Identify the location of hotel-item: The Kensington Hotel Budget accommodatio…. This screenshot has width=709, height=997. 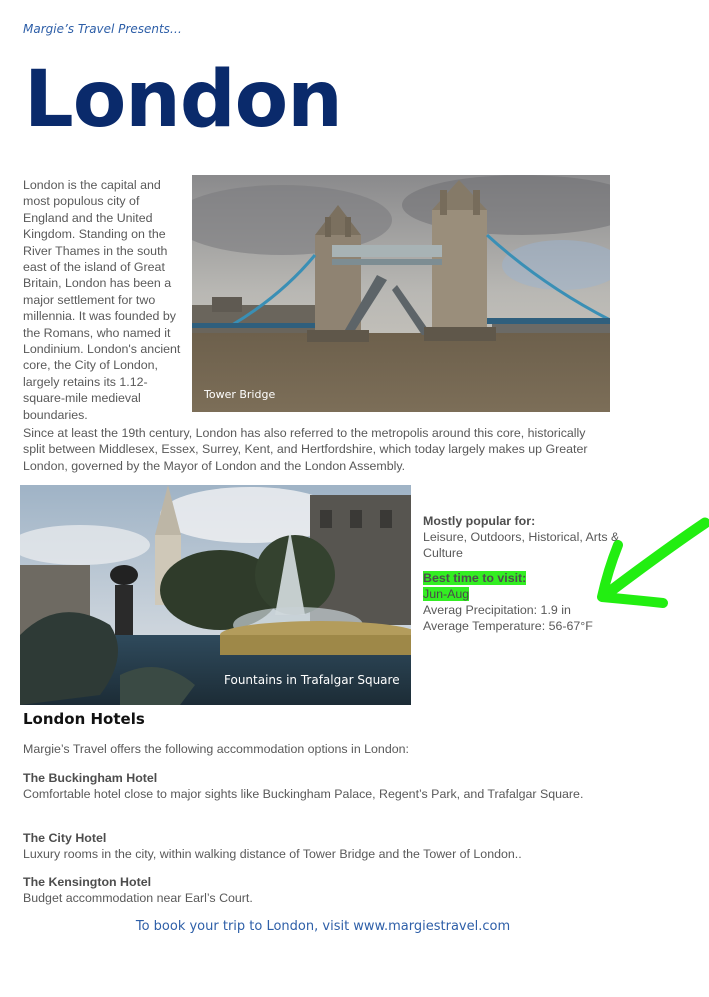
(313, 890).